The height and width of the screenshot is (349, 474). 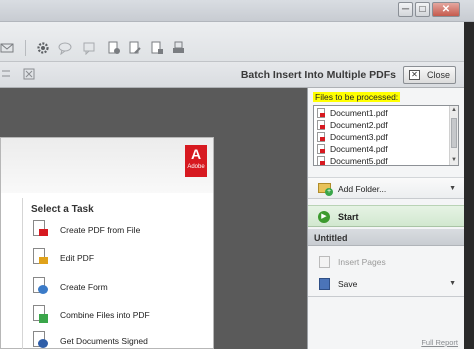 I want to click on secondary-toolbar: Batch Insert Into Multiple PDFs ✕ Close, so click(x=237, y=75).